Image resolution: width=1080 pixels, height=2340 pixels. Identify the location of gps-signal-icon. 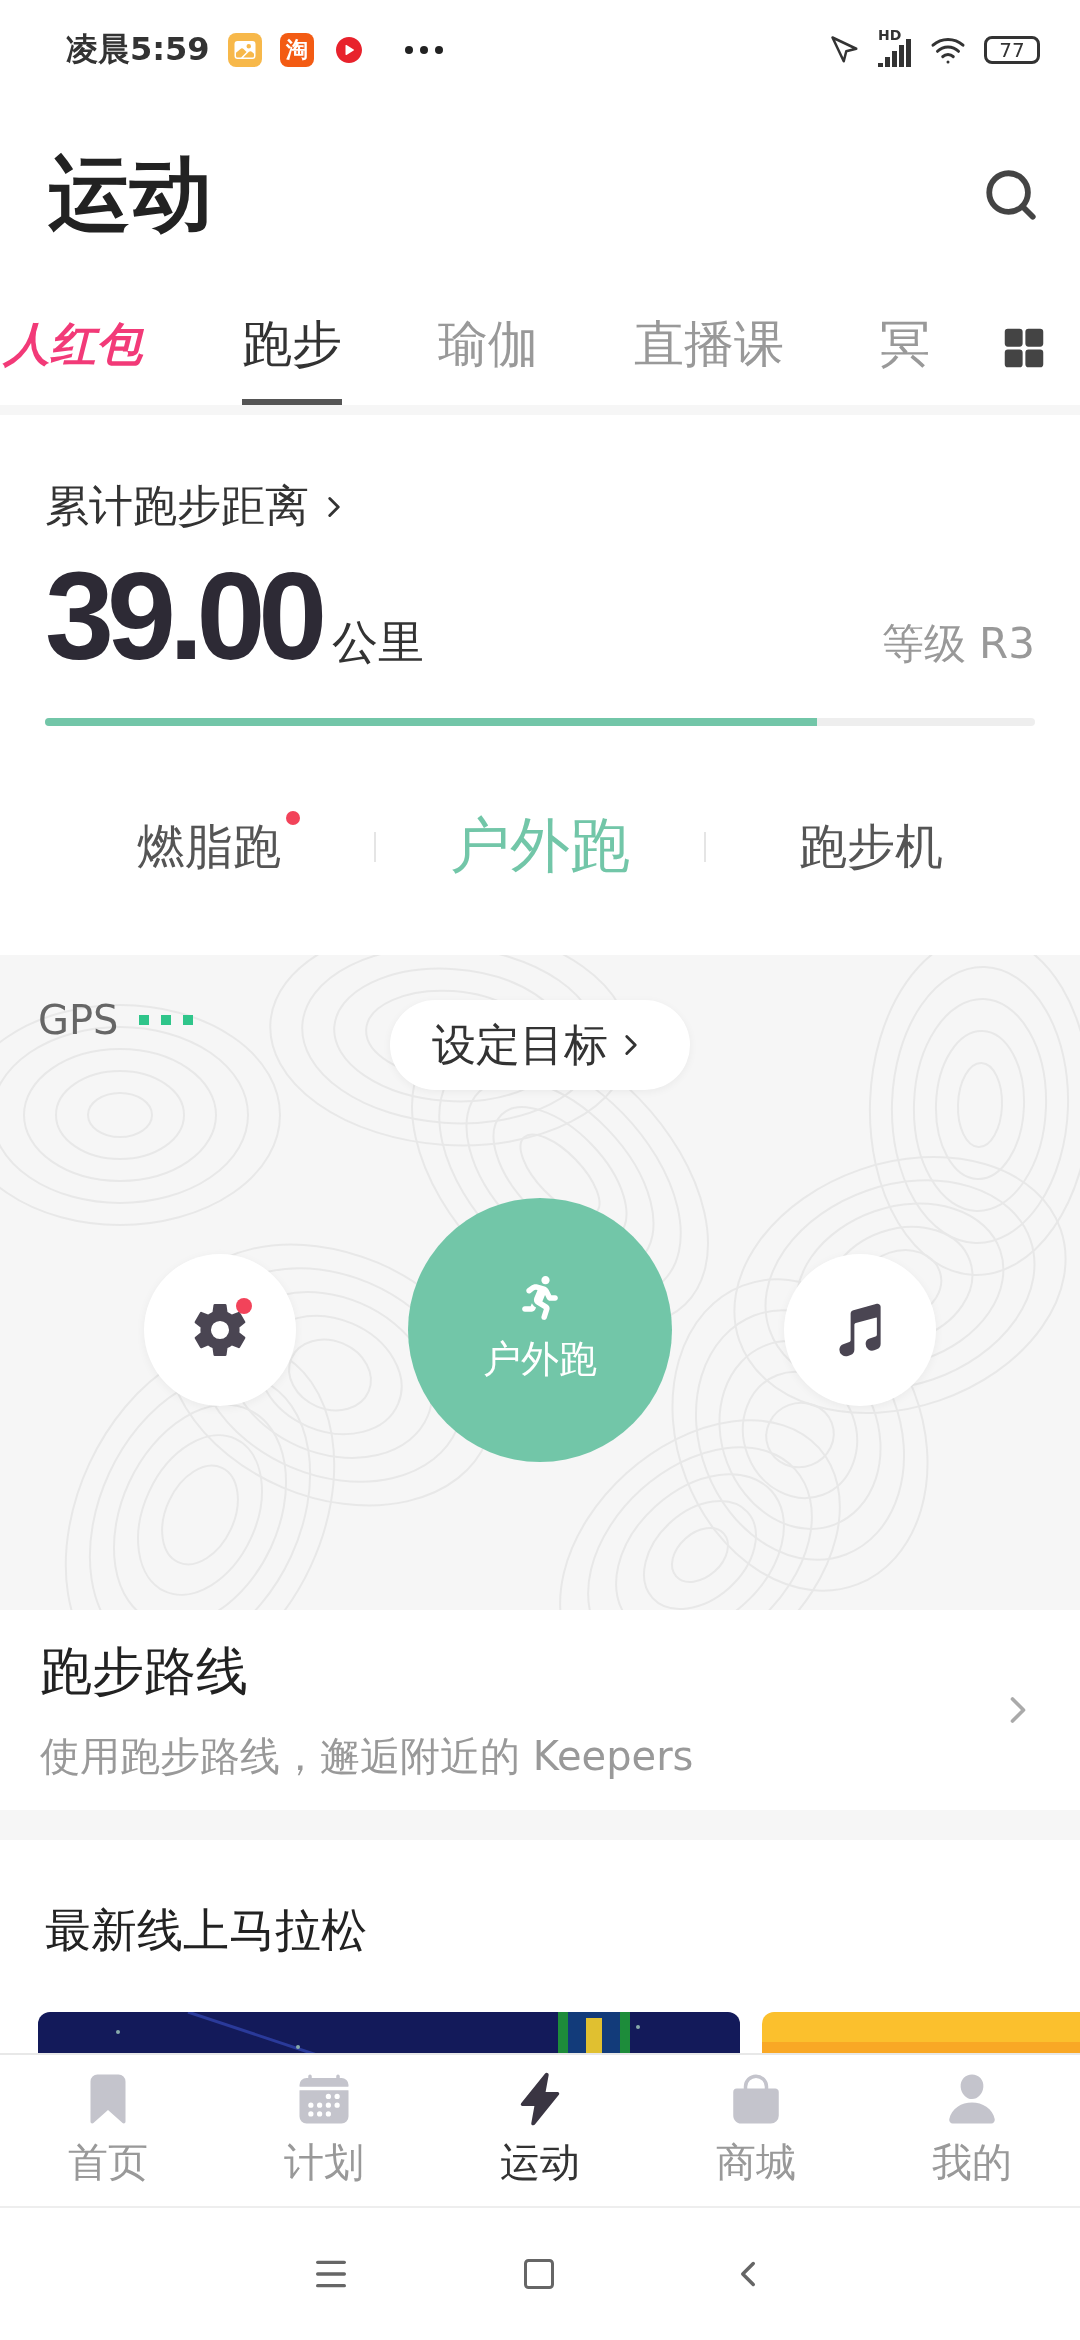
(165, 1020).